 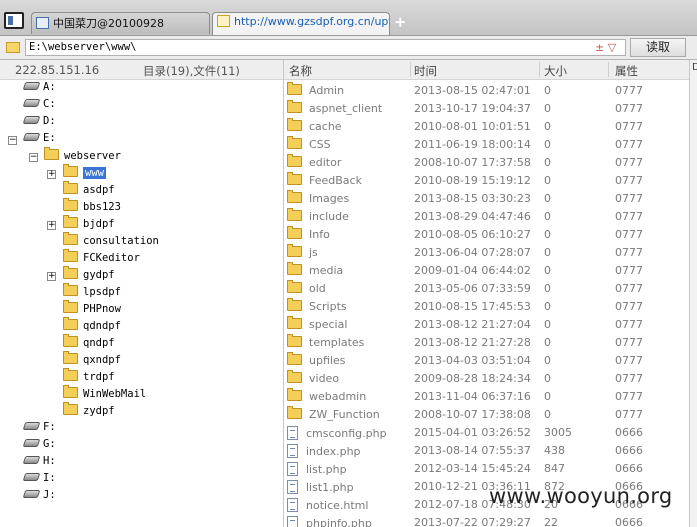 What do you see at coordinates (472, 180) in the screenshot?
I see `file-time: 2010-08-19 15:19:12` at bounding box center [472, 180].